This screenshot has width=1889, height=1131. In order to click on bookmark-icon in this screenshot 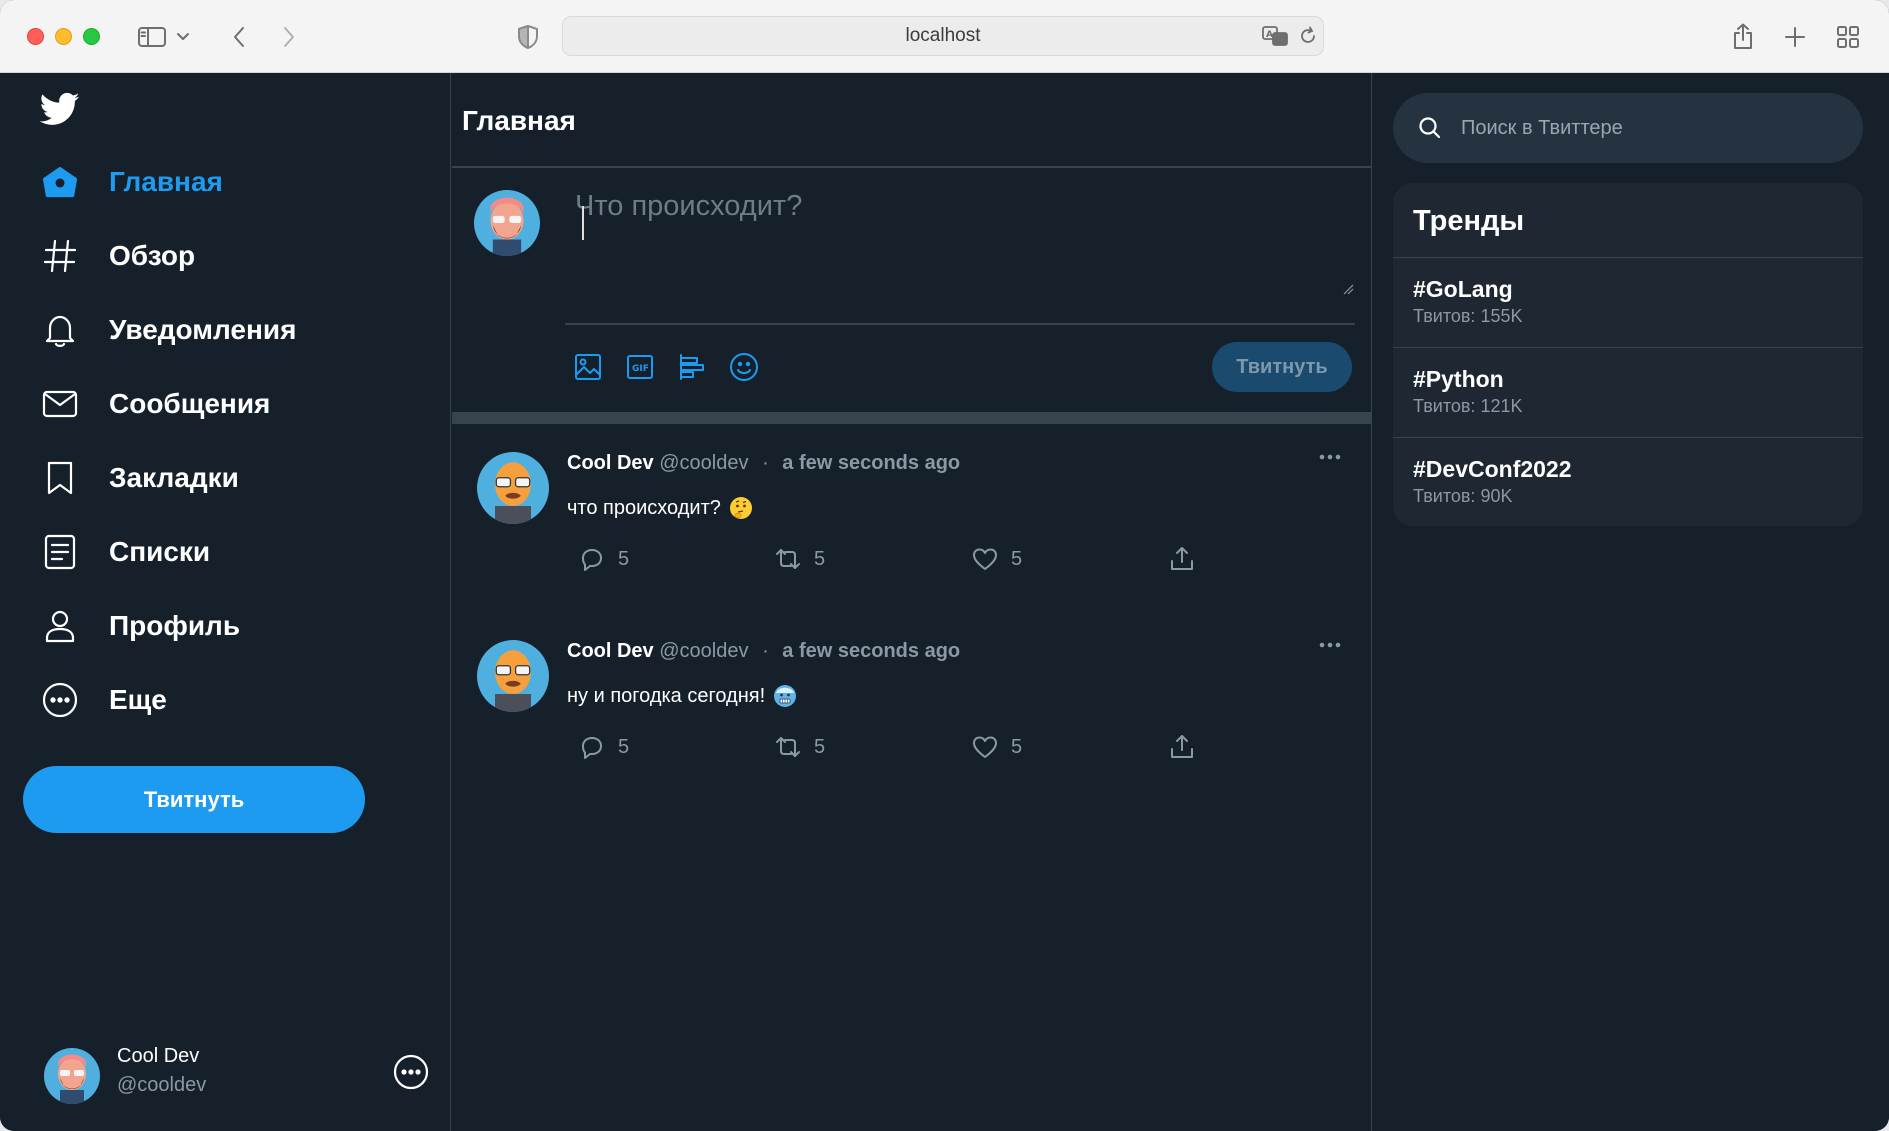, I will do `click(60, 478)`.